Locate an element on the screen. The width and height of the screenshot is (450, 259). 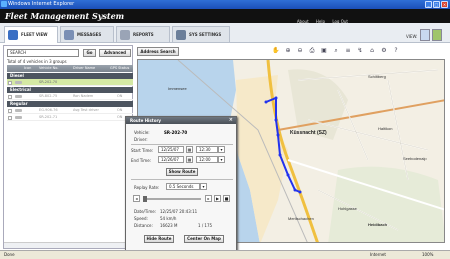
slider-handle is located at coordinates (145, 199).